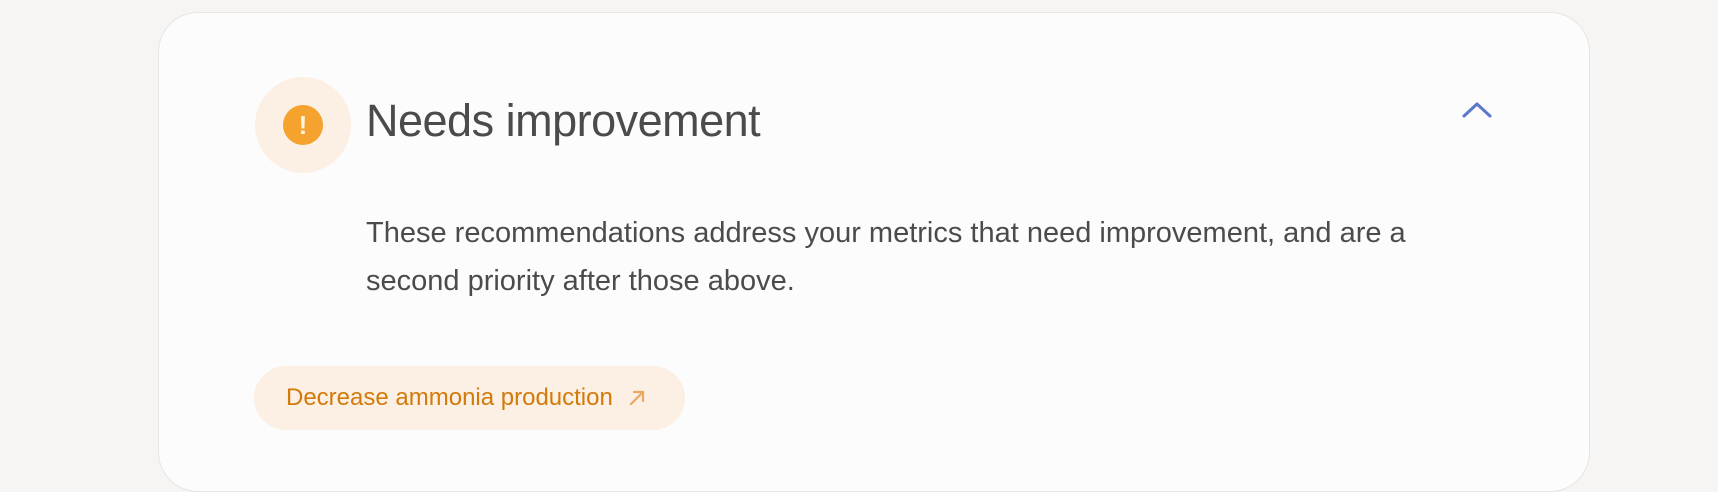 The image size is (1718, 492). What do you see at coordinates (449, 397) in the screenshot?
I see `recommendation-label: Decrease ammonia production` at bounding box center [449, 397].